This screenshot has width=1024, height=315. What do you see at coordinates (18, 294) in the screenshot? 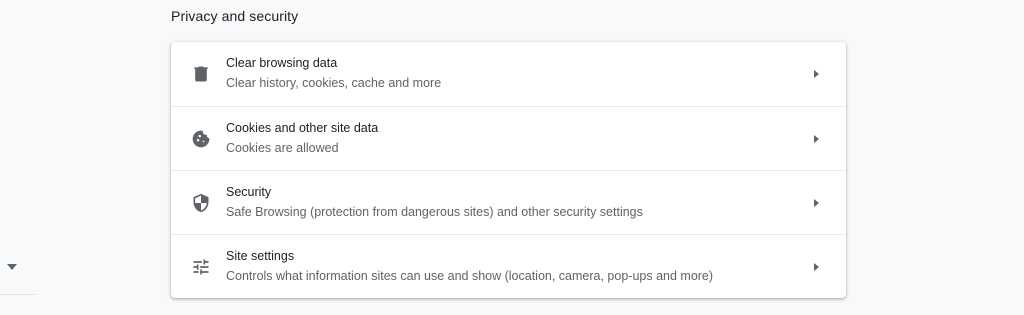
I see `nav-divider` at bounding box center [18, 294].